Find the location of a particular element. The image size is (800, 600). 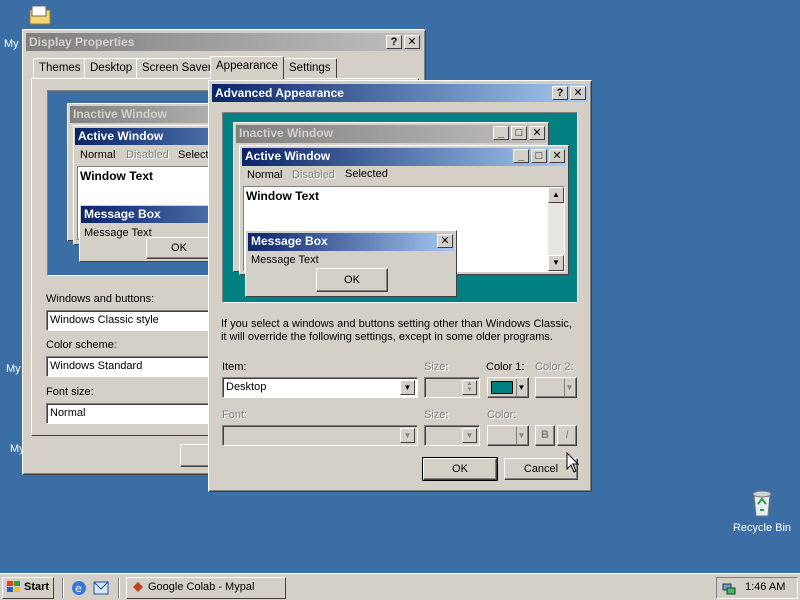

bold-button: B is located at coordinates (545, 435).